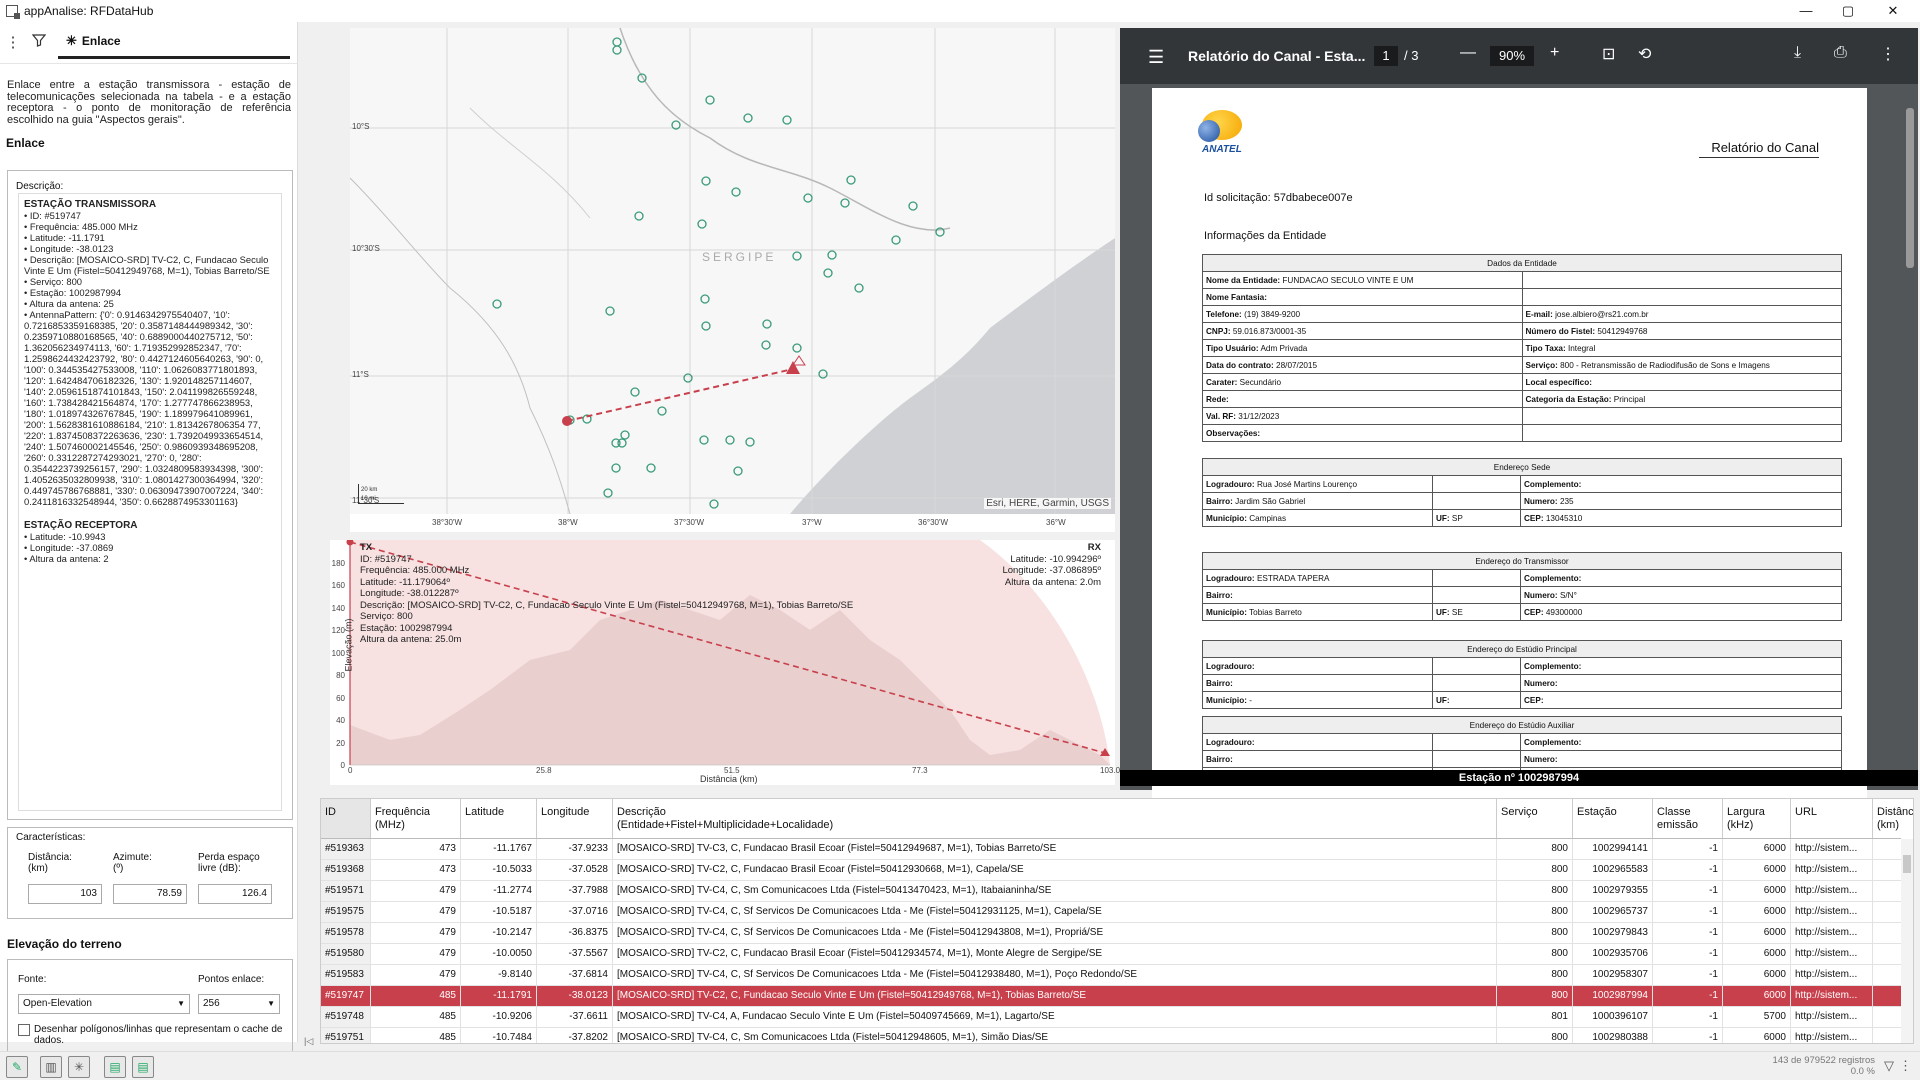  What do you see at coordinates (1757, 818) in the screenshot?
I see `column-header: Largura (kHz)` at bounding box center [1757, 818].